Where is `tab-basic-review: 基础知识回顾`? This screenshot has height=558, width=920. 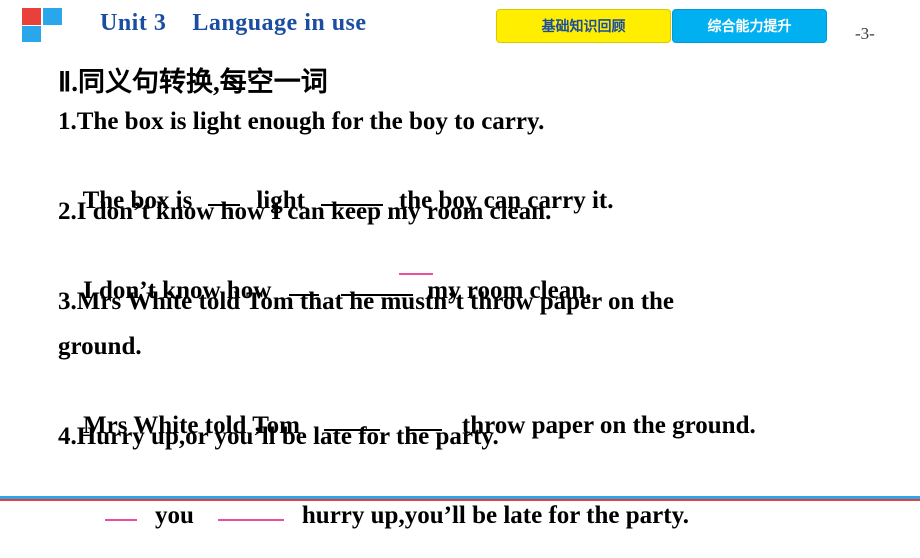 tab-basic-review: 基础知识回顾 is located at coordinates (583, 26).